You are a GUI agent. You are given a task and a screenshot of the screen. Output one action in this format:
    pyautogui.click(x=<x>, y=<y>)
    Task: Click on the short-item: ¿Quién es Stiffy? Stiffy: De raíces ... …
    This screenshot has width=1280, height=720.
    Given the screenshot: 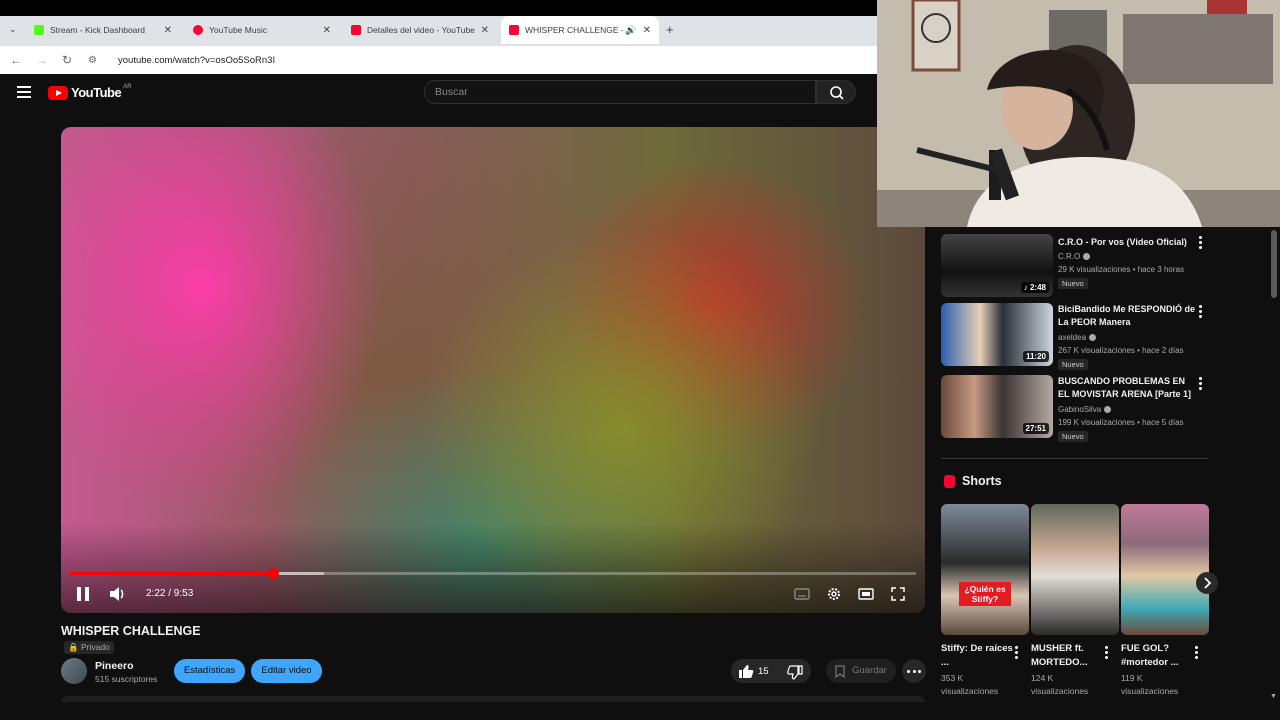 What is the action you would take?
    pyautogui.click(x=985, y=600)
    